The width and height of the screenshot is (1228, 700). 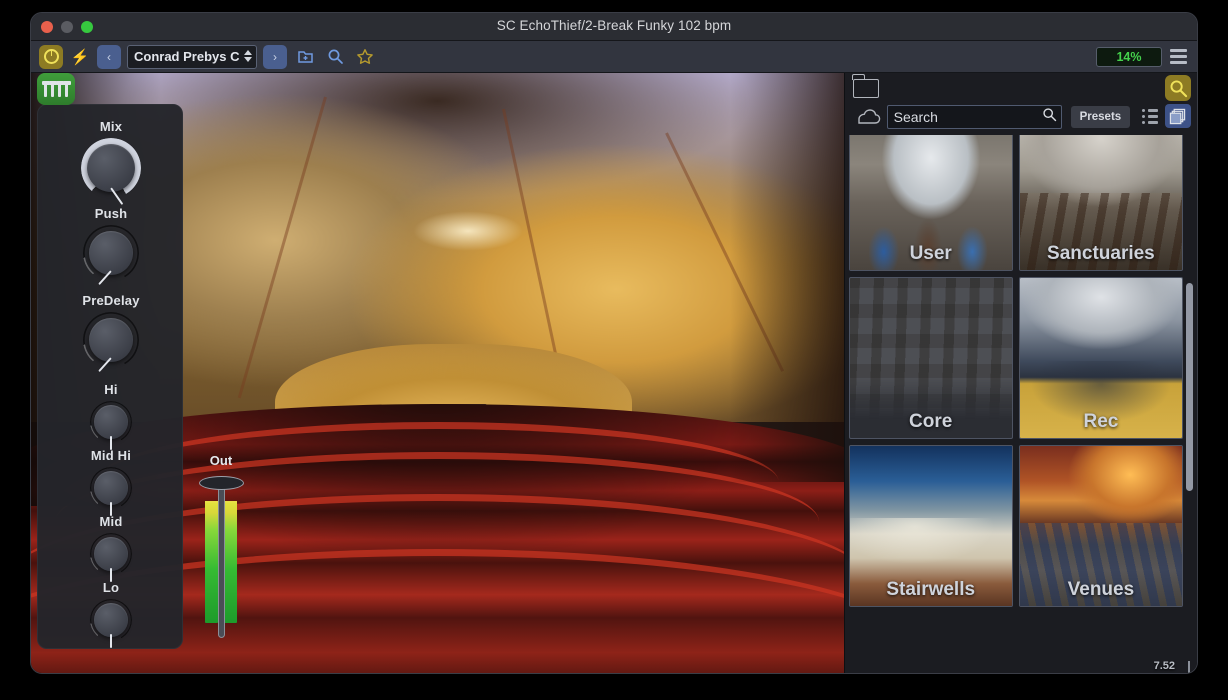 I want to click on meter-bar-left, so click(x=211, y=563).